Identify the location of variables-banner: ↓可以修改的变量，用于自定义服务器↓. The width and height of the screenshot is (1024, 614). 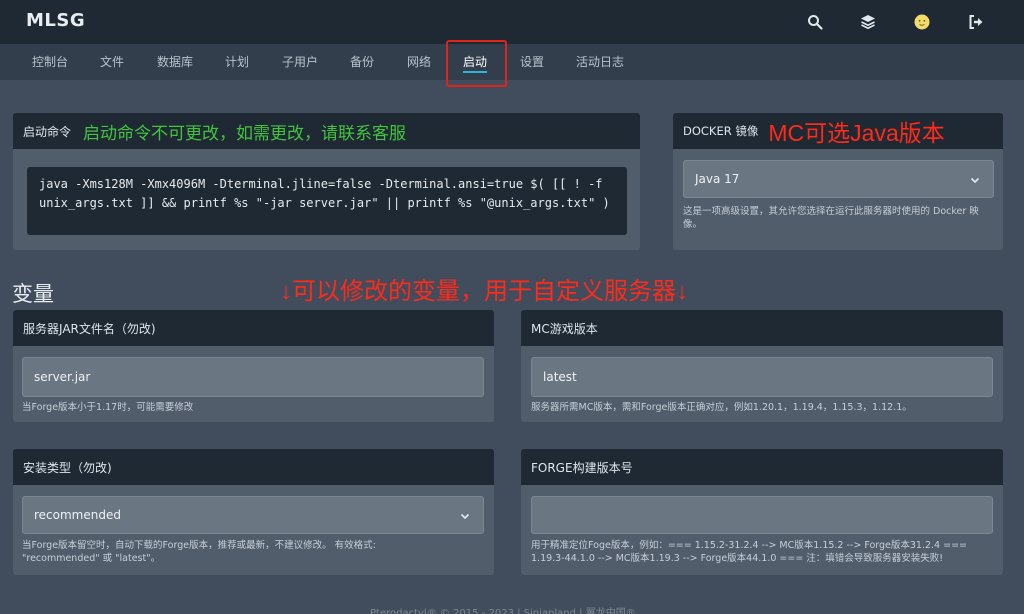
(484, 291).